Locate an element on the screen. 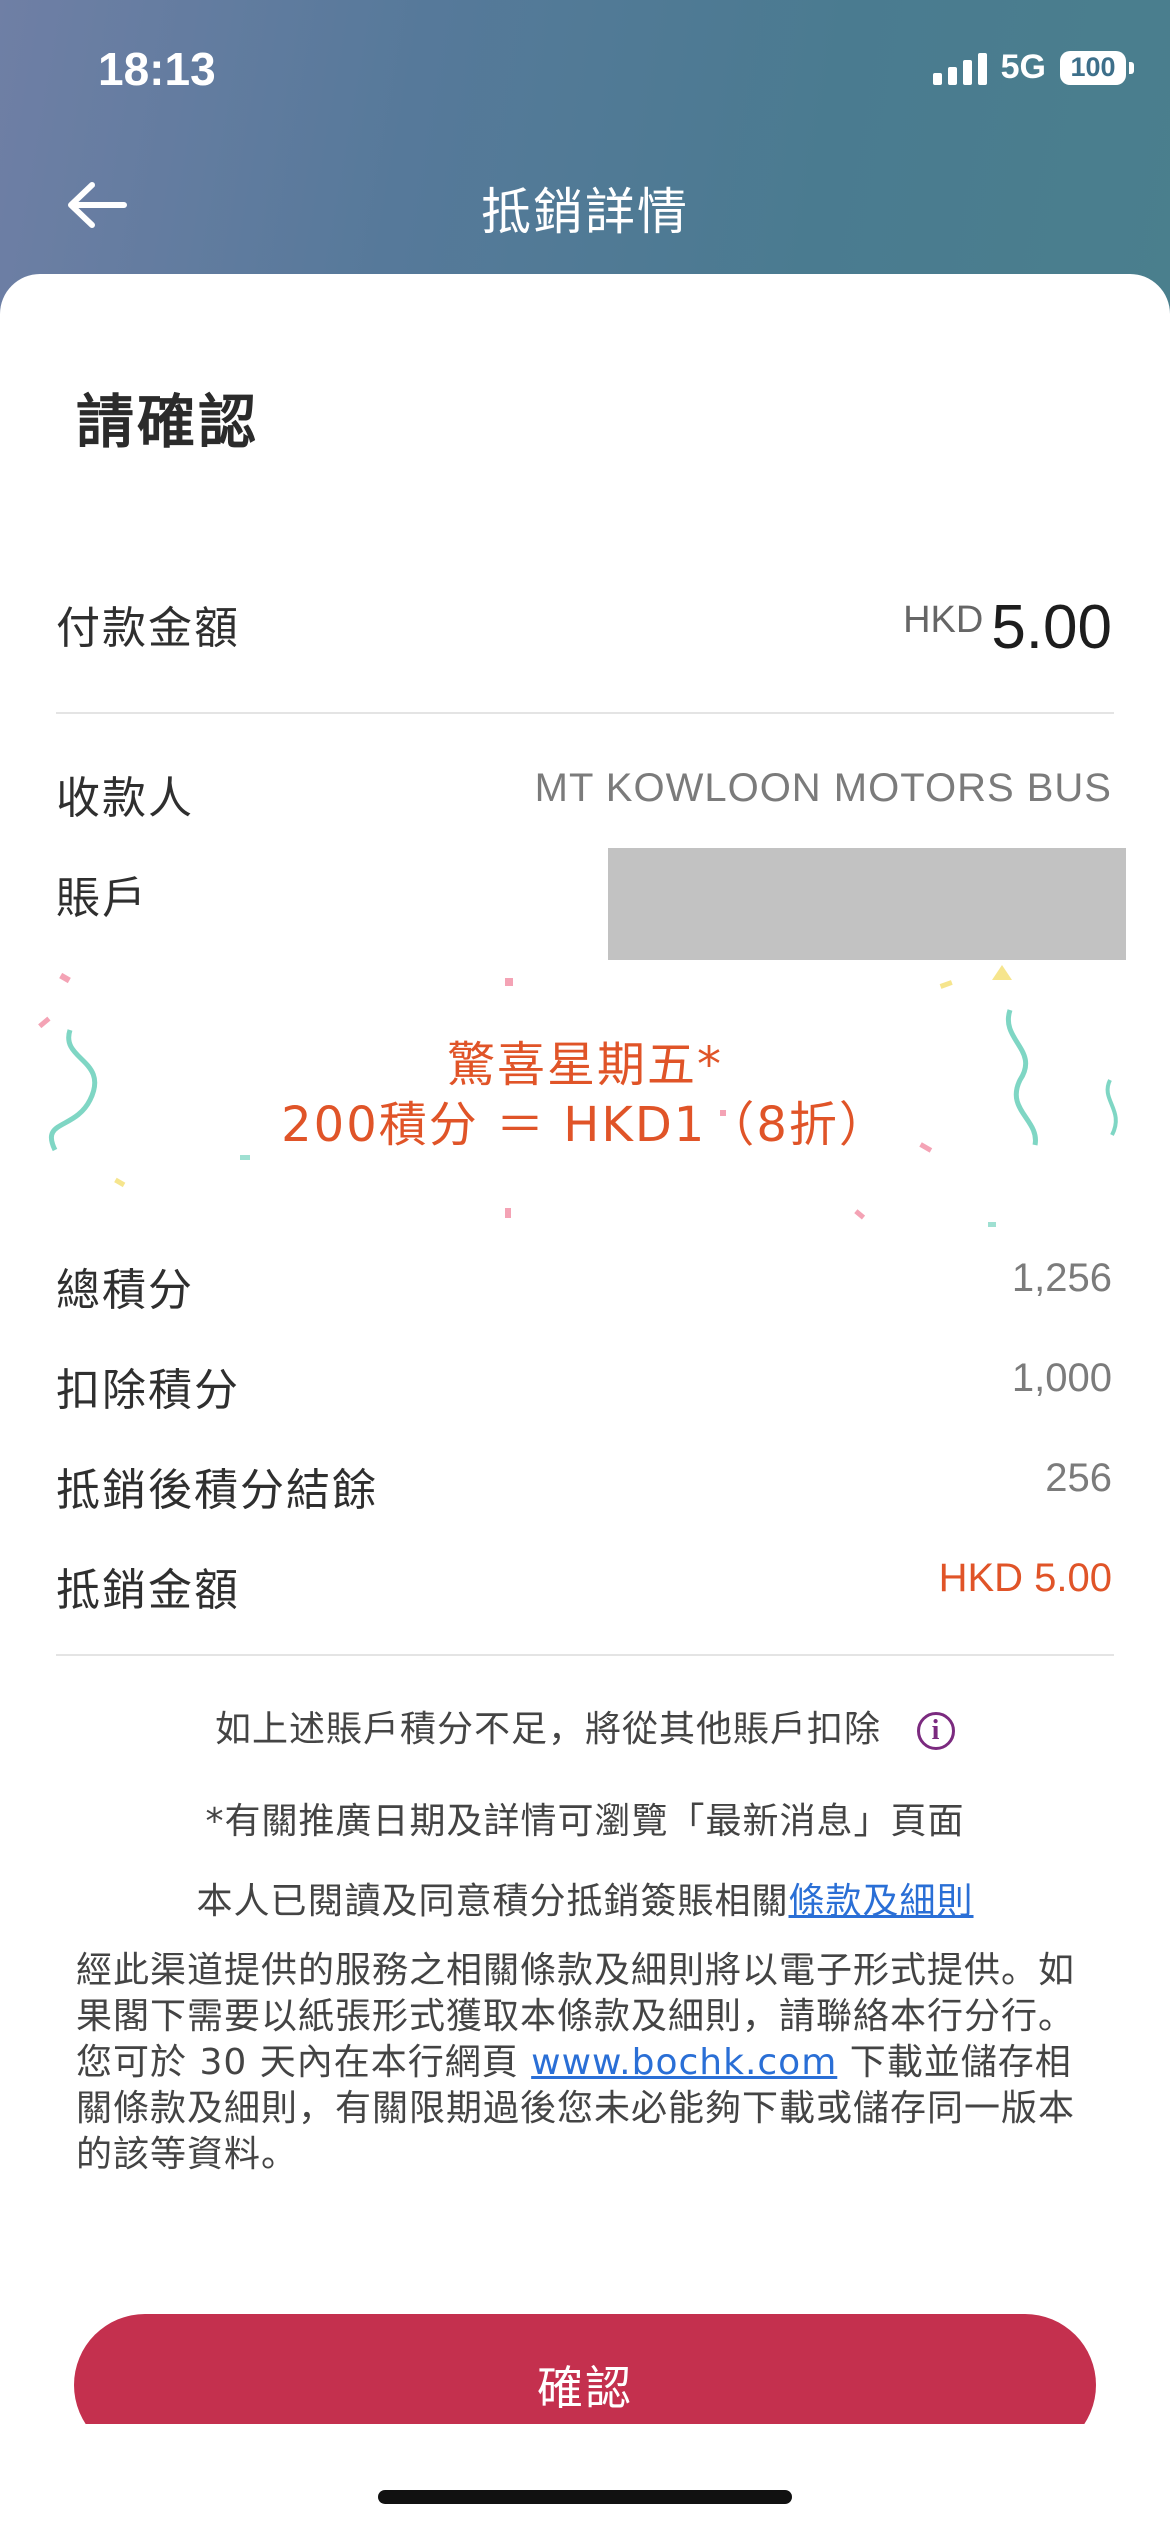 This screenshot has width=1170, height=2532. deducted-points-label: 扣除積分 is located at coordinates (148, 1390).